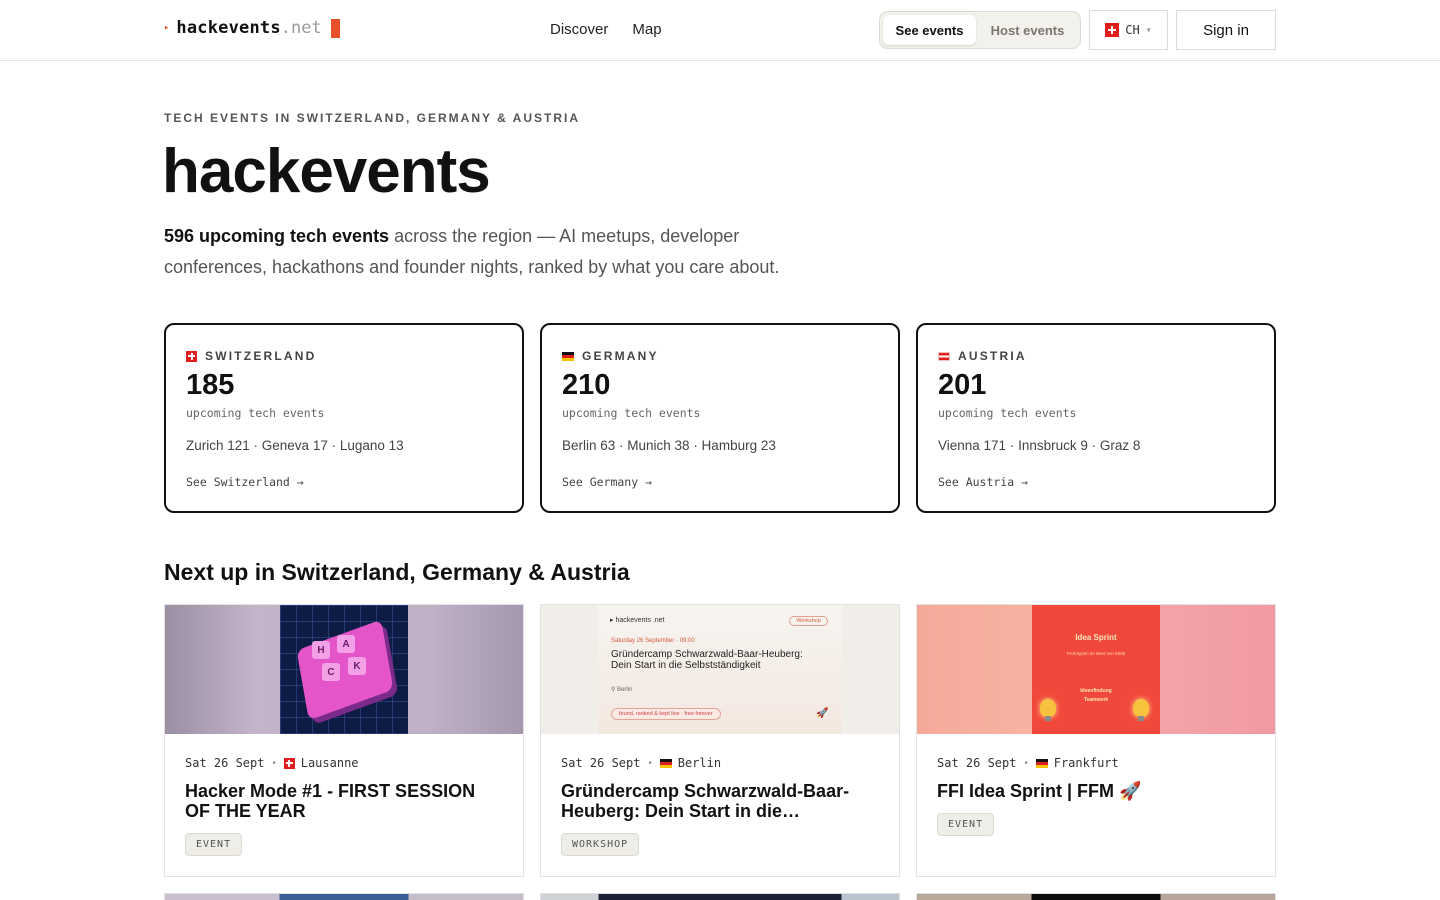  Describe the element at coordinates (295, 445) in the screenshot. I see `country-cities: Zurich 121 · Geneva 17 · Lugano 13` at that location.